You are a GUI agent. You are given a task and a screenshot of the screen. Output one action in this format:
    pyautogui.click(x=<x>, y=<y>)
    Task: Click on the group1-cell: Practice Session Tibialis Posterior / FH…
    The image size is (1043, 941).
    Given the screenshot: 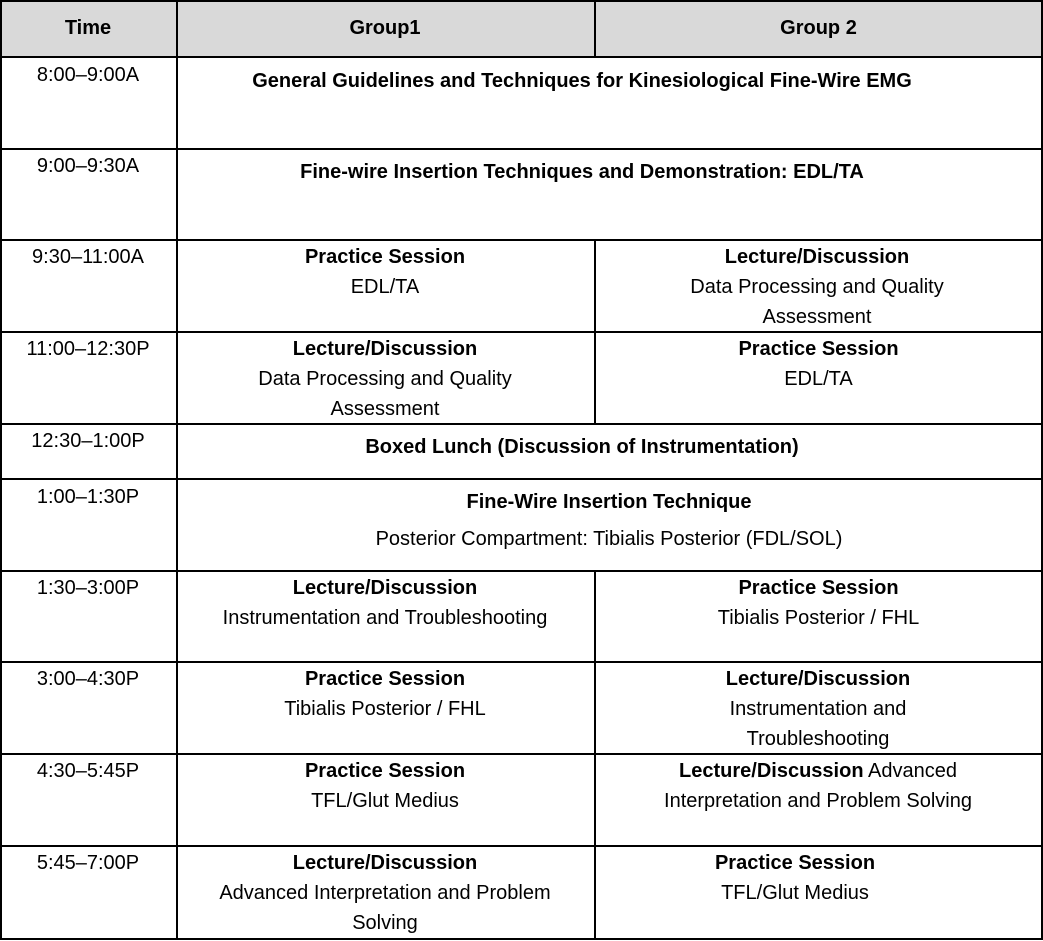 What is the action you would take?
    pyautogui.click(x=385, y=694)
    